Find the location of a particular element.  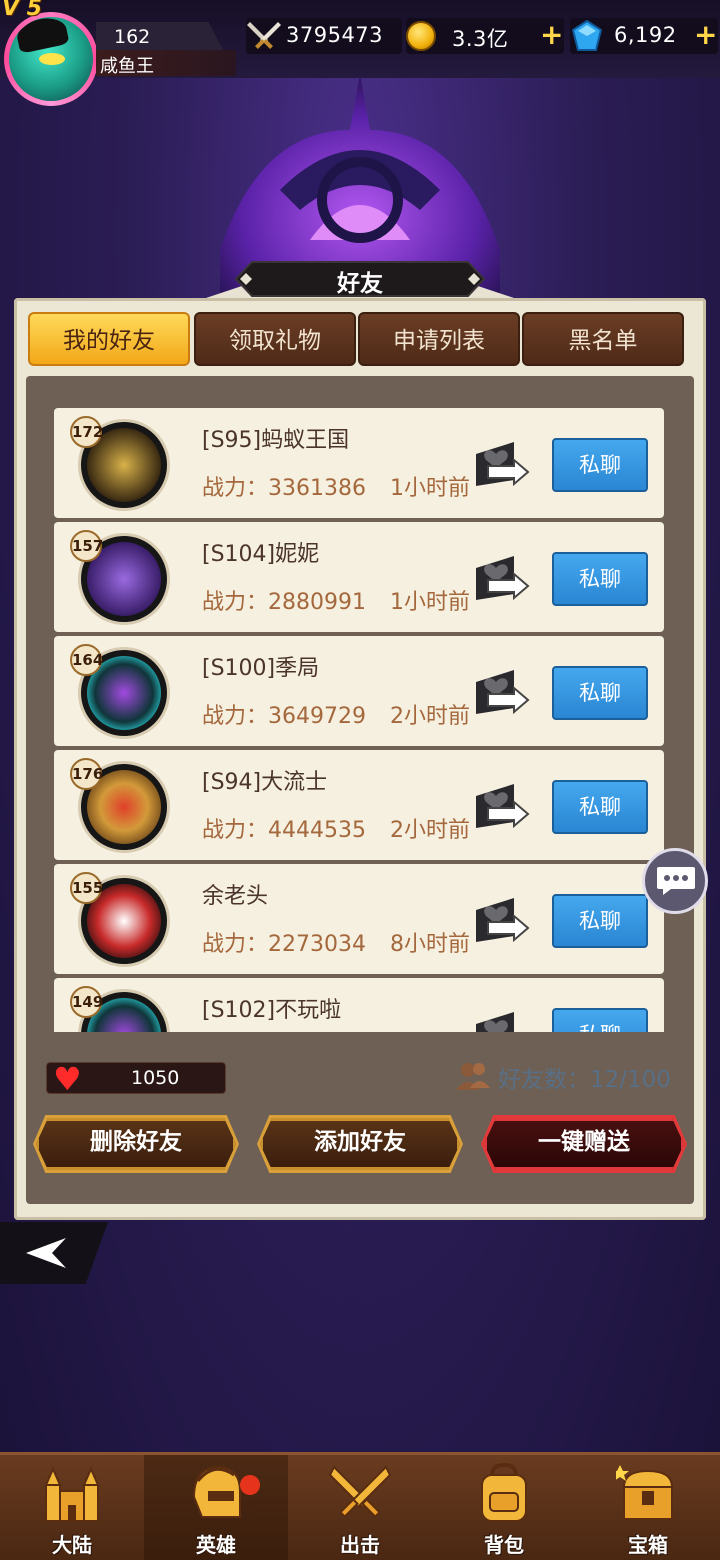

combat-power-display: 3795473 is located at coordinates (324, 36).